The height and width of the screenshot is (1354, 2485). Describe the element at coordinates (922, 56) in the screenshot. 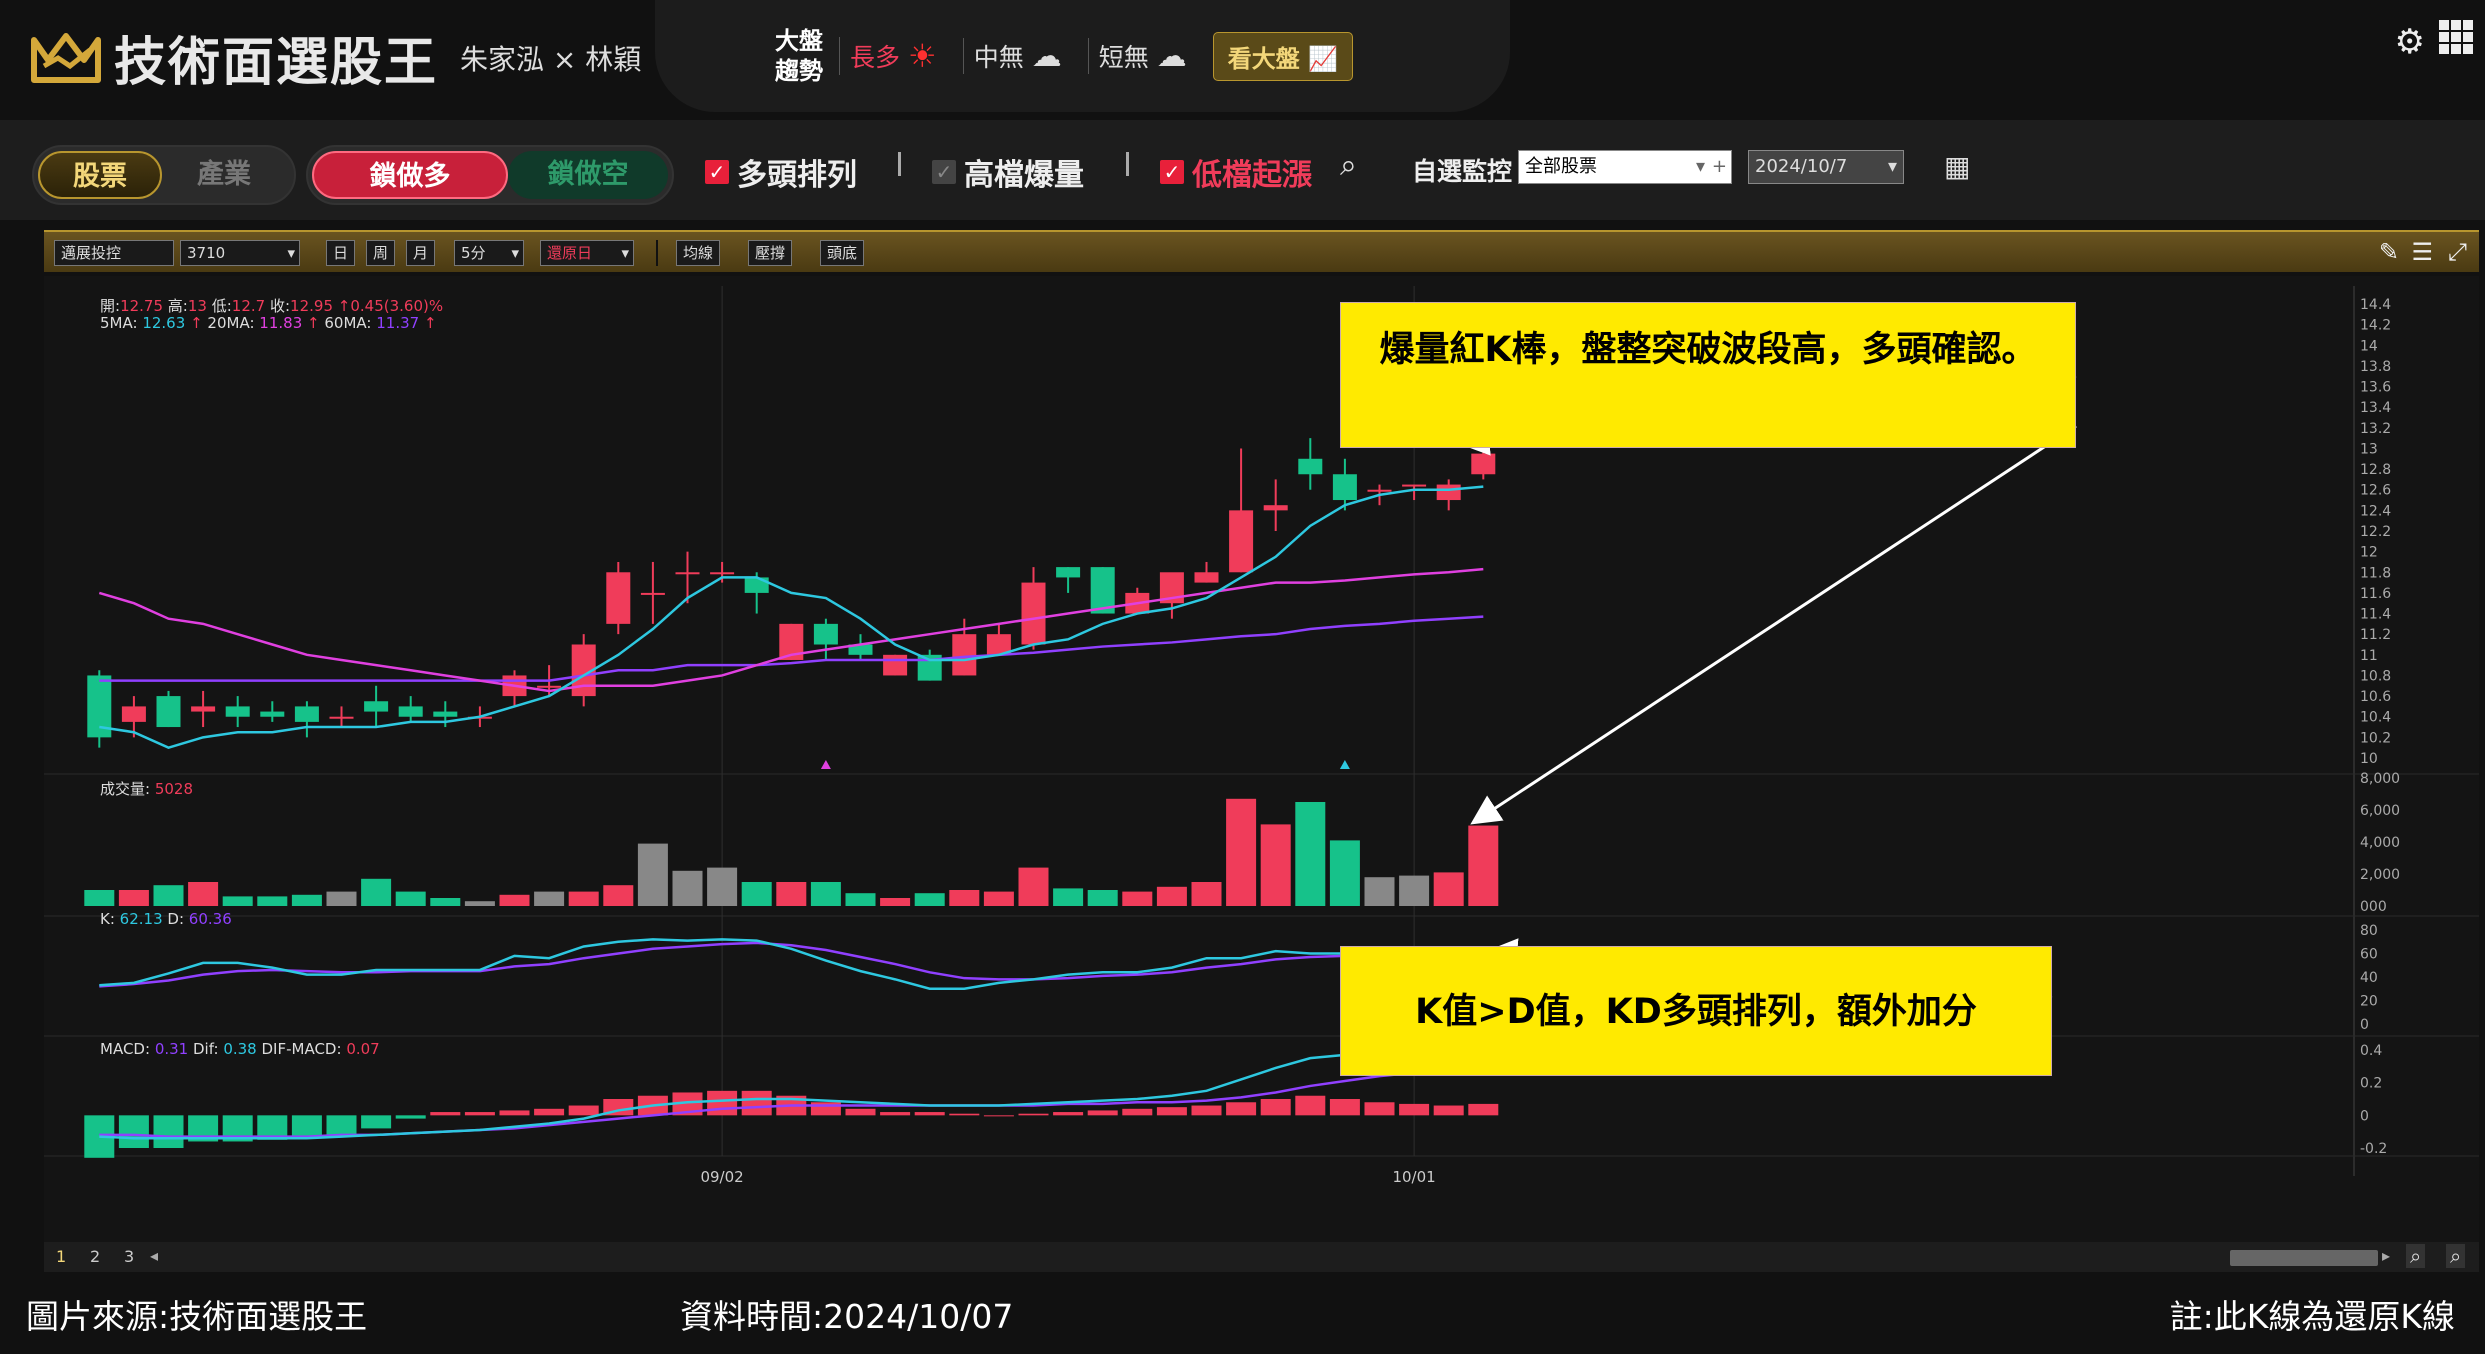

I see `sun-icon: ☀` at that location.